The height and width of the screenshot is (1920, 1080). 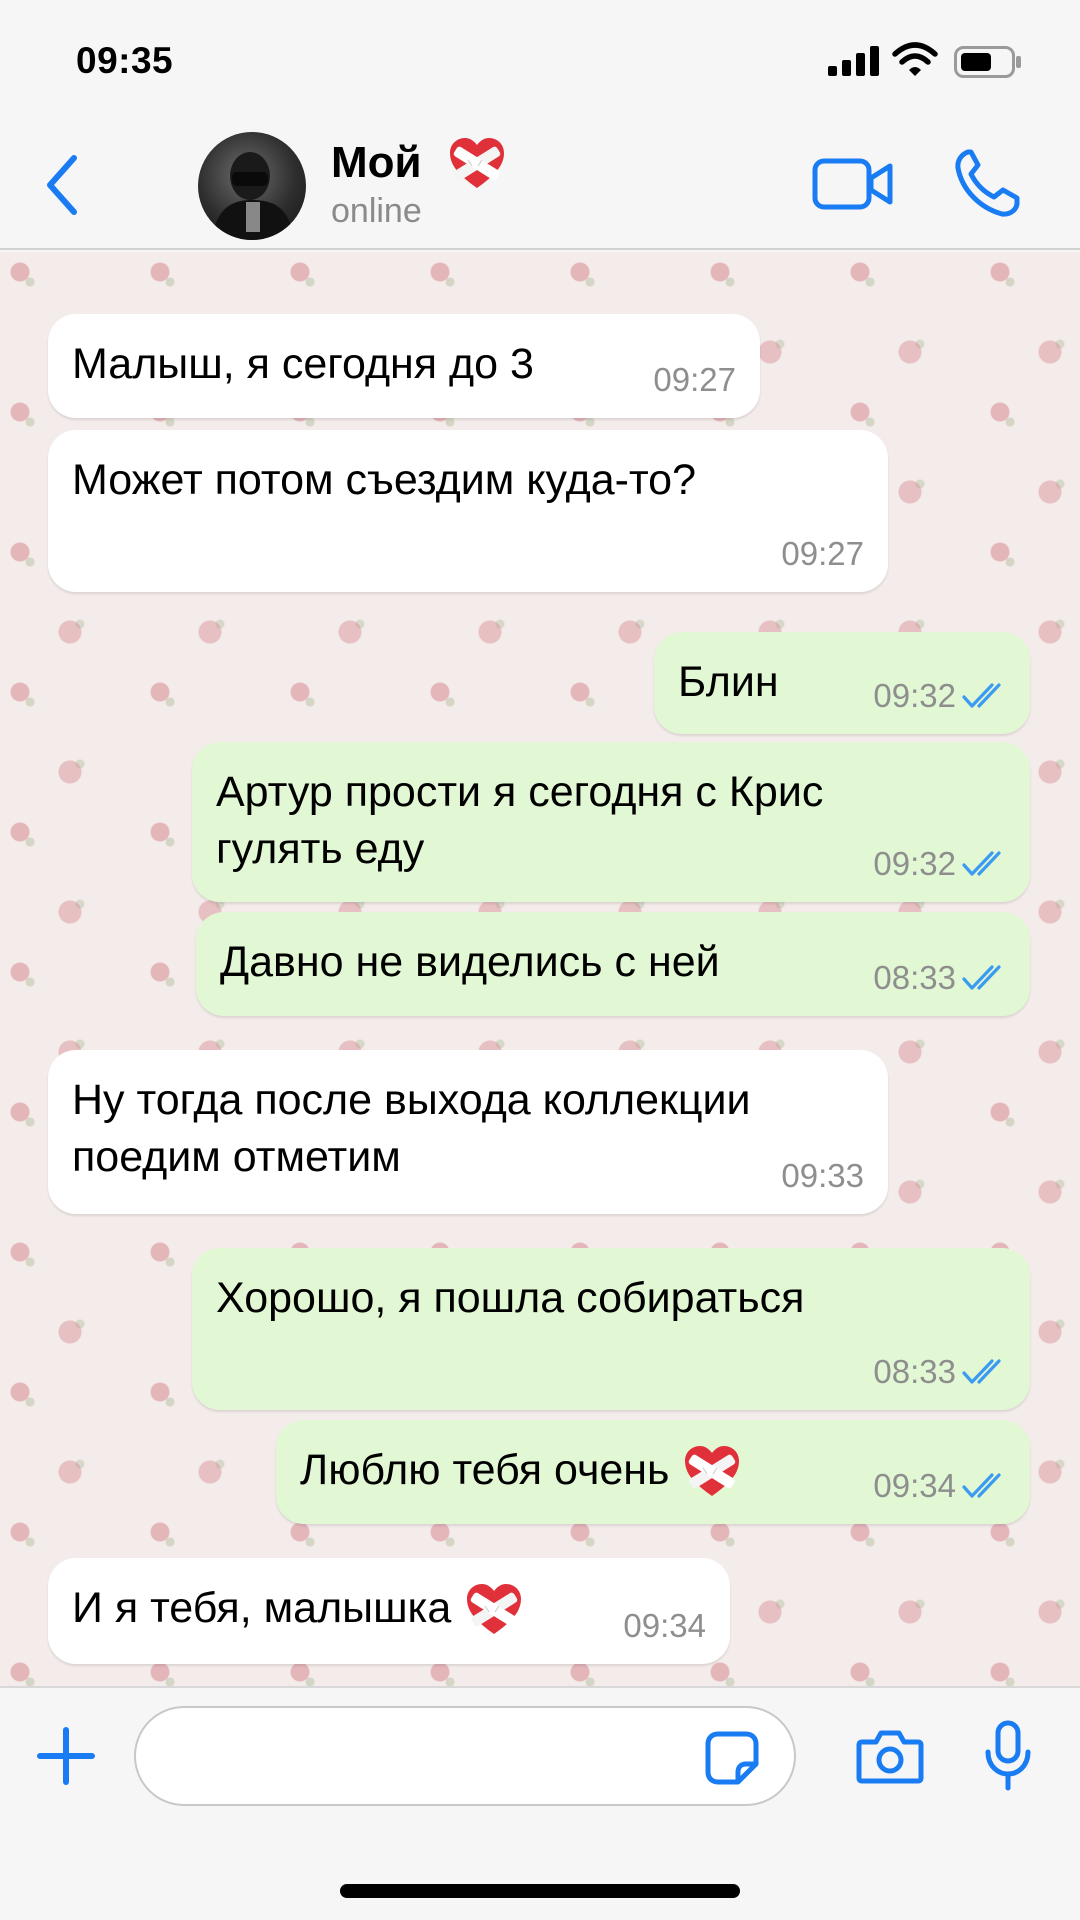 I want to click on message-line: Ну тогда после выхода коллекции, so click(x=411, y=1100).